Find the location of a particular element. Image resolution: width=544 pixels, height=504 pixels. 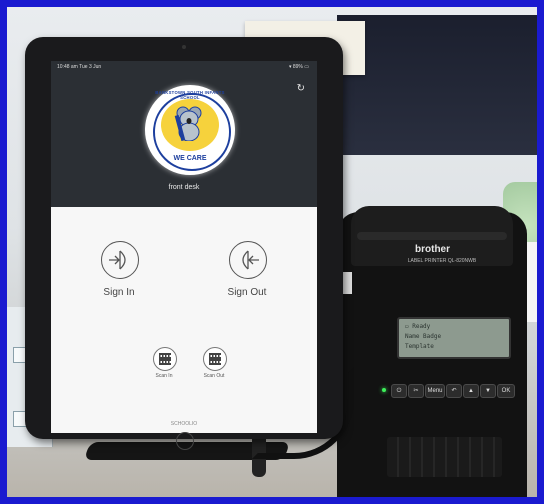

enter-door-icon is located at coordinates (117, 260).